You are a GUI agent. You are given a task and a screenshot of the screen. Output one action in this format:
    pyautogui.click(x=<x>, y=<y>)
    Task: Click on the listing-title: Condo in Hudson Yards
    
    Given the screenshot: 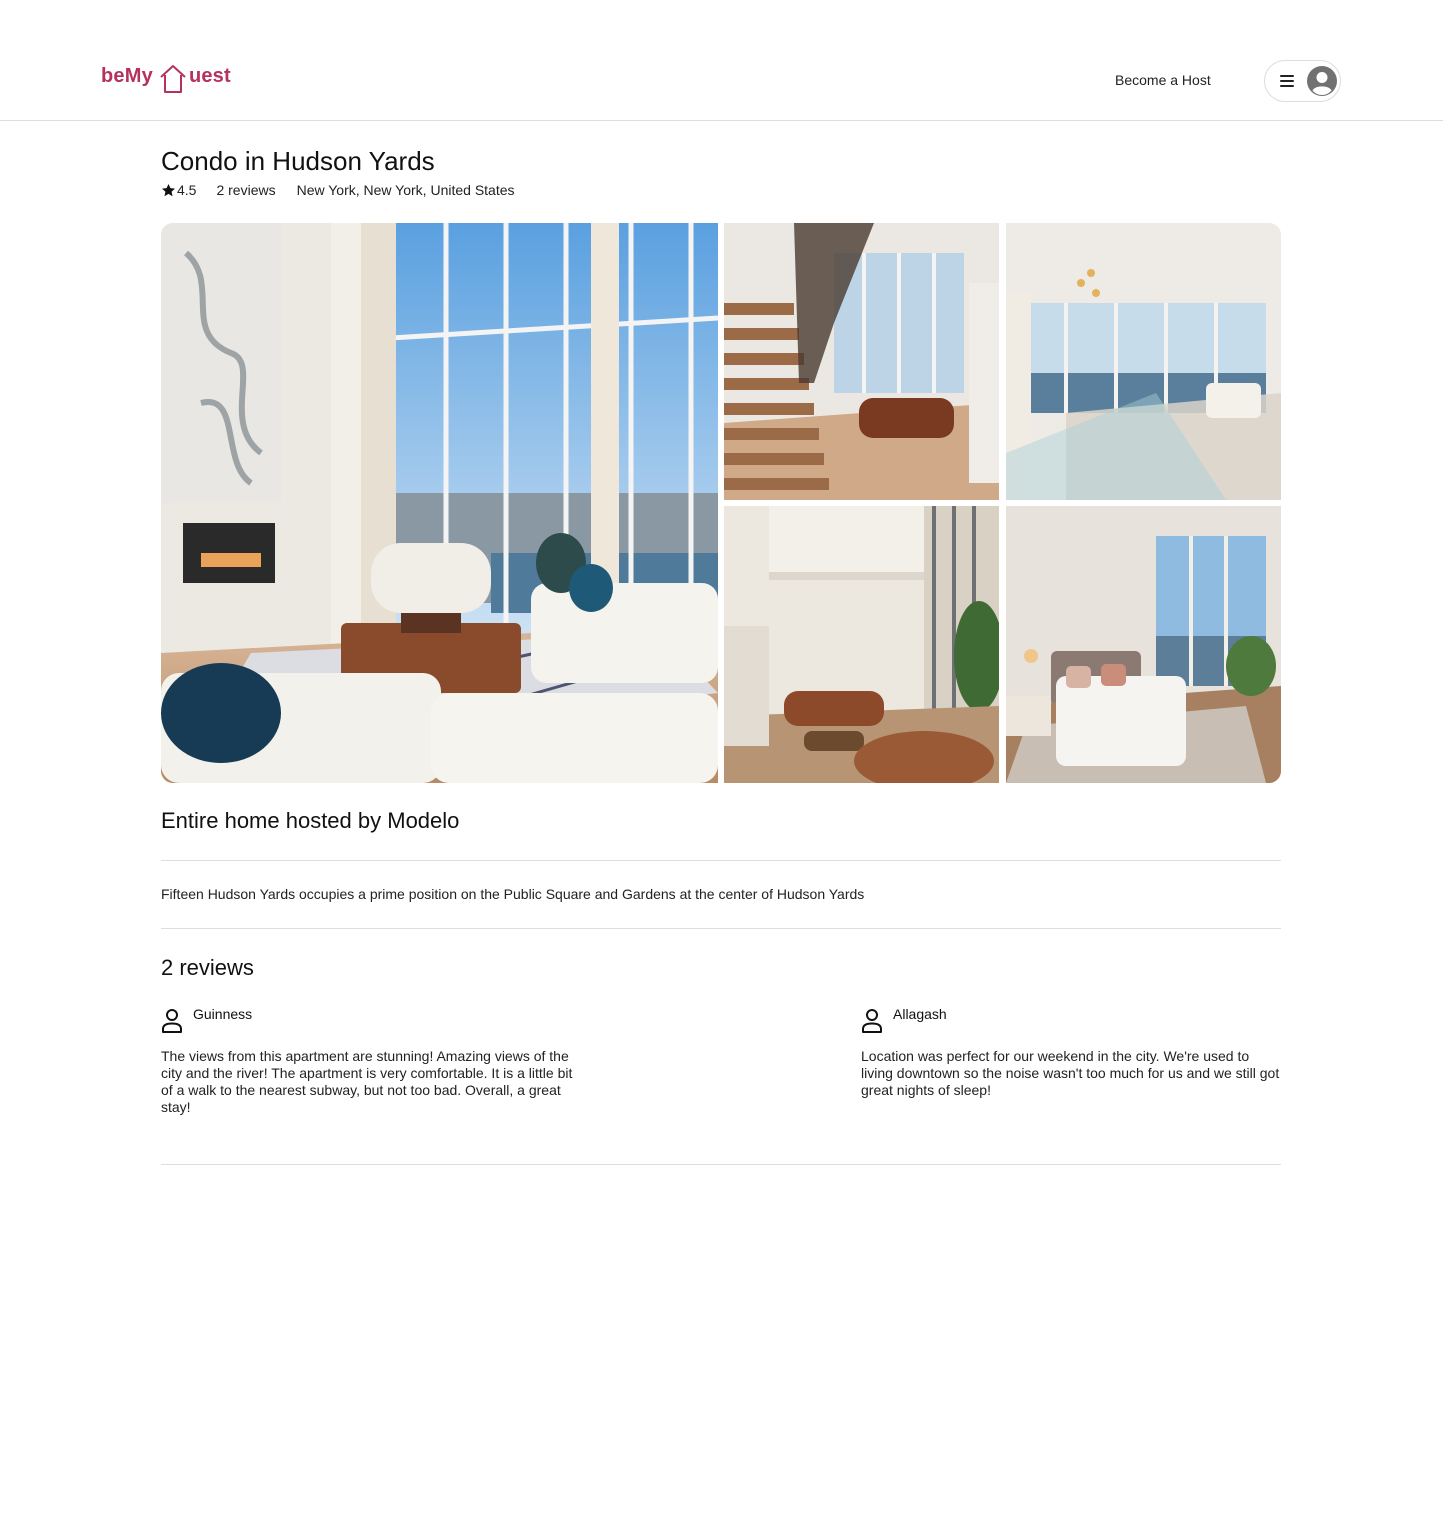 What is the action you would take?
    pyautogui.click(x=298, y=161)
    